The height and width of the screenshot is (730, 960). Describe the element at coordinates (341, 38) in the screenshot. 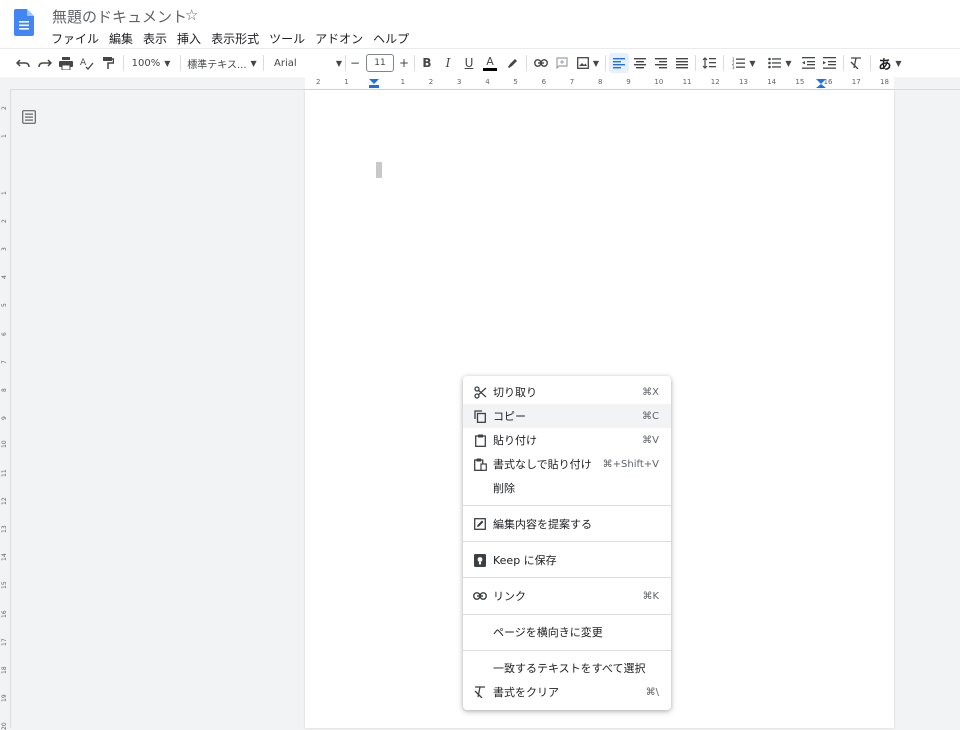

I see `menu-addons: アドオン` at that location.